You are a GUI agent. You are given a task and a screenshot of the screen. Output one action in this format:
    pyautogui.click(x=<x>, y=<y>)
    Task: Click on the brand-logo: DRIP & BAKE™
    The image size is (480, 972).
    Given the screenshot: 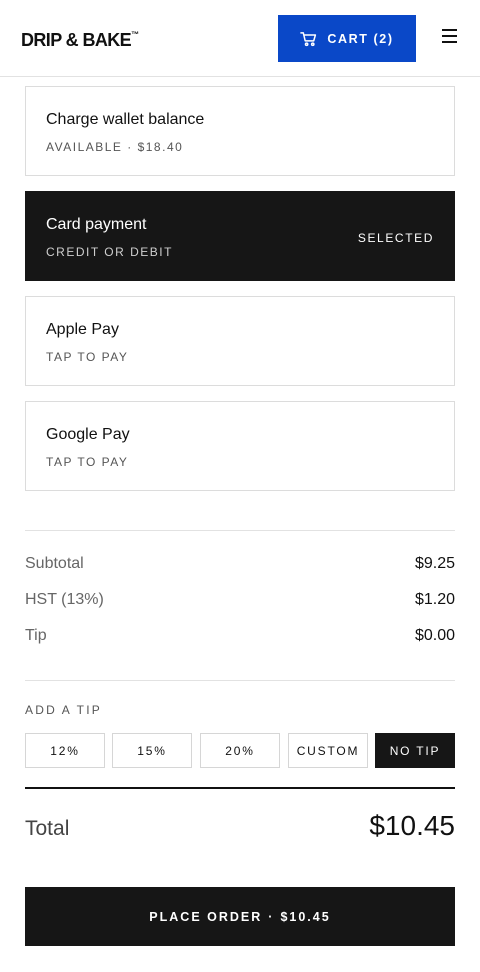 What is the action you would take?
    pyautogui.click(x=80, y=38)
    